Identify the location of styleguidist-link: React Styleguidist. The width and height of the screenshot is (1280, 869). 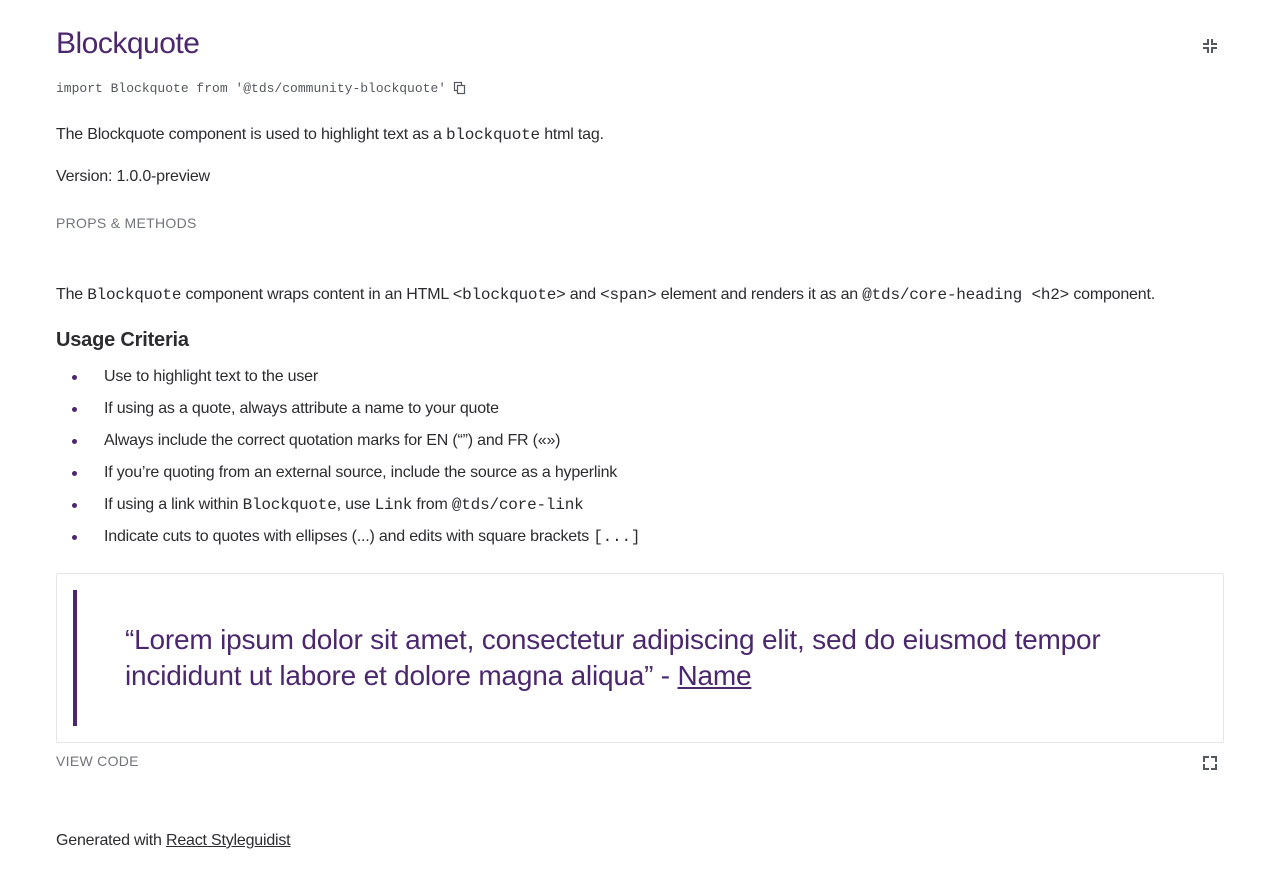
(228, 840).